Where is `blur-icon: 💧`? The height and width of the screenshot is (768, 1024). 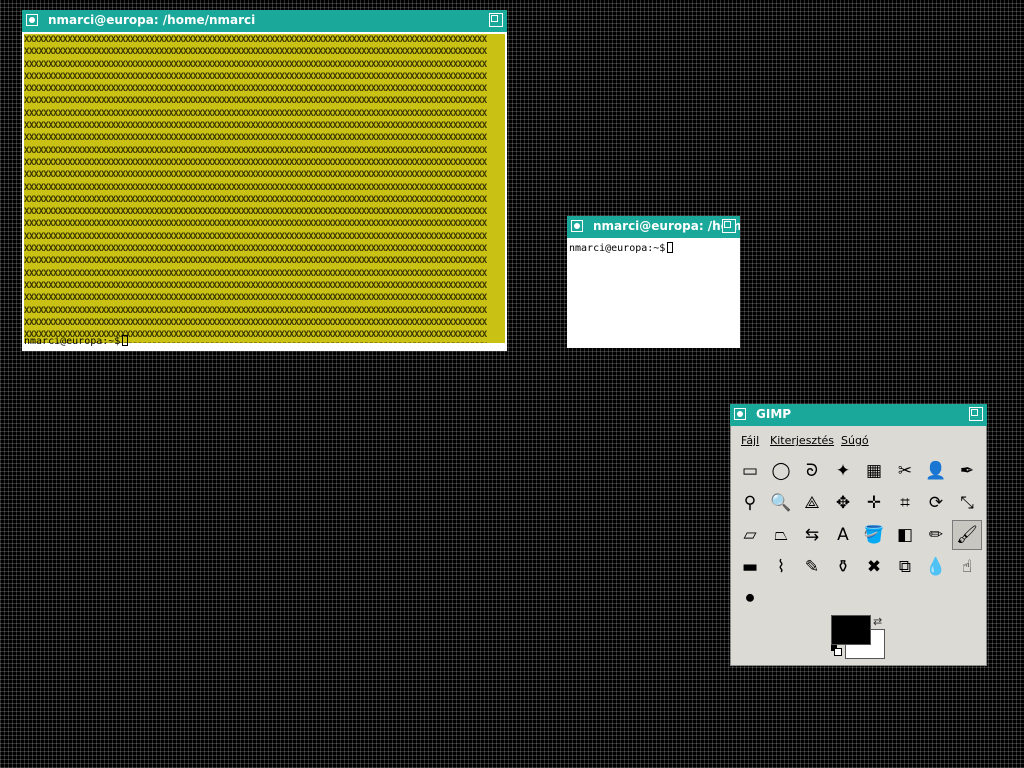
blur-icon: 💧 is located at coordinates (936, 566).